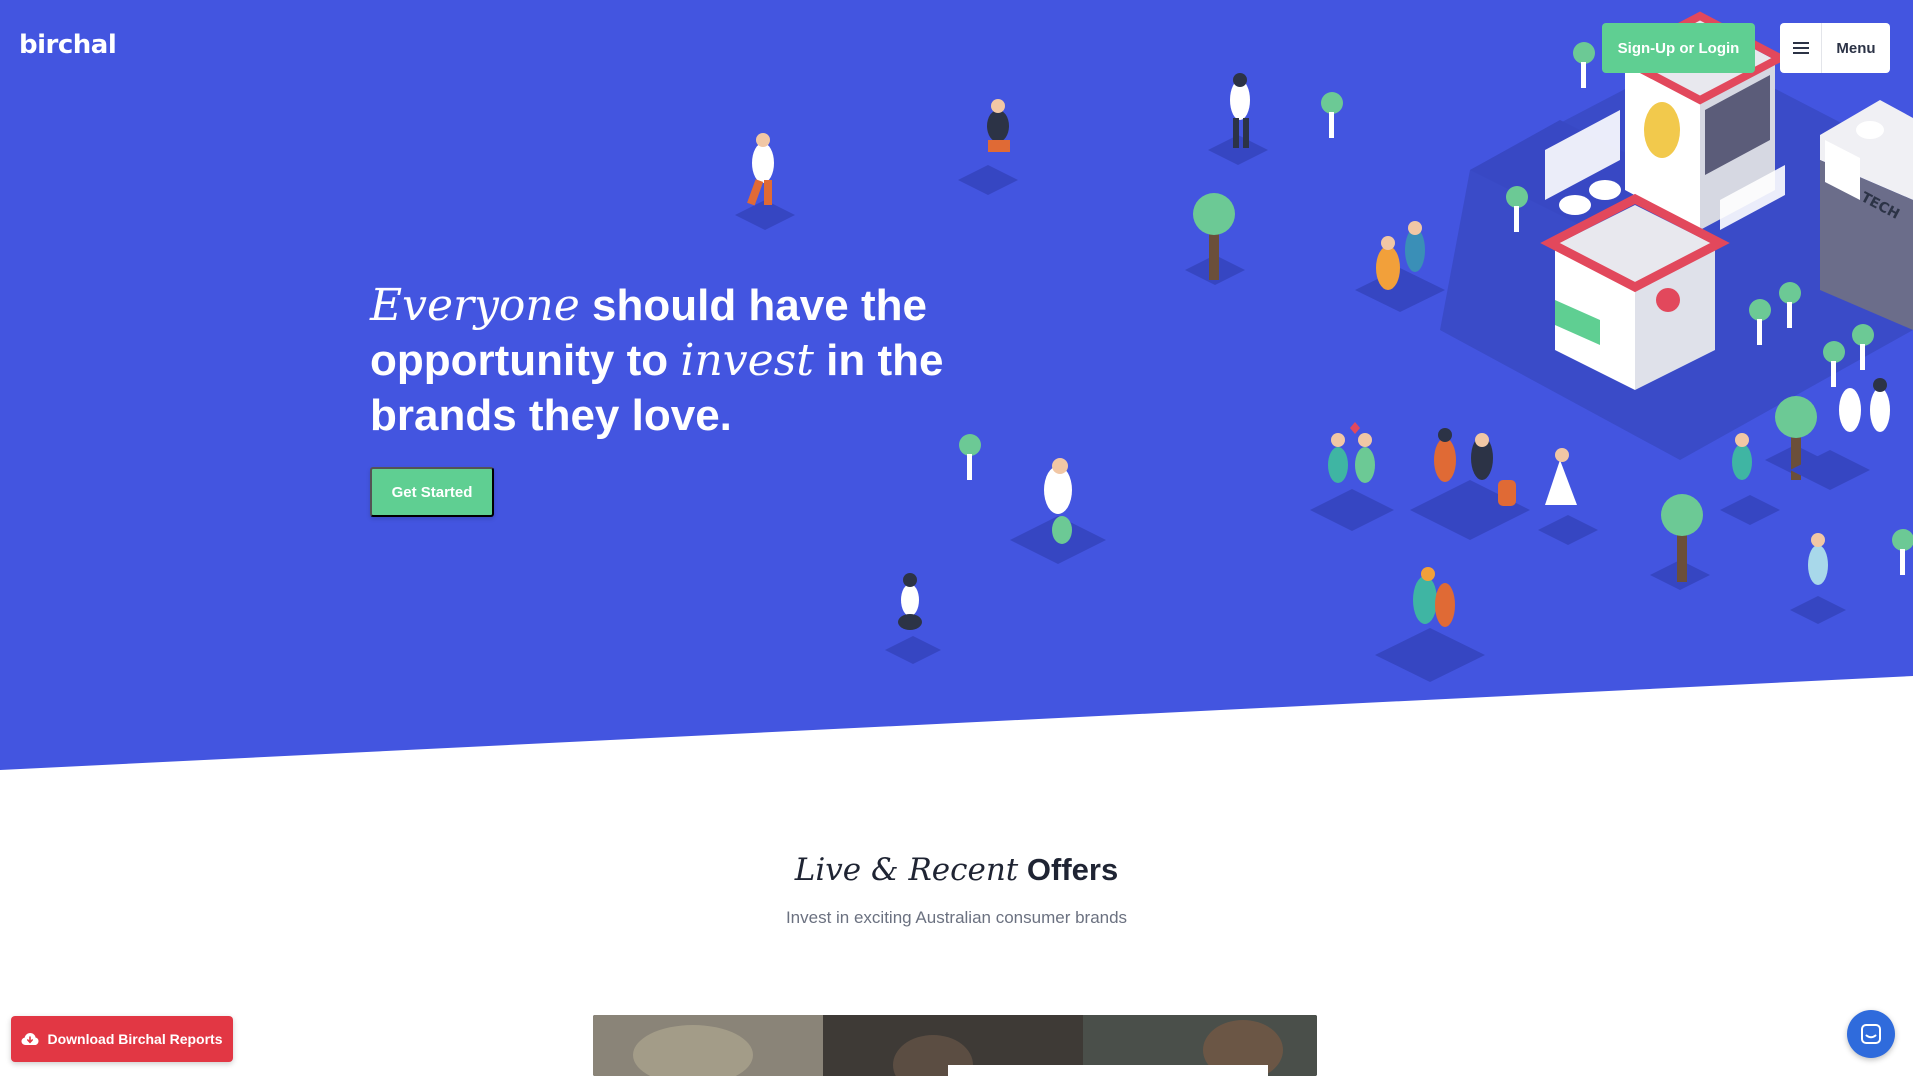 Image resolution: width=1913 pixels, height=1076 pixels. Describe the element at coordinates (1835, 48) in the screenshot. I see `menu-button: Menu` at that location.